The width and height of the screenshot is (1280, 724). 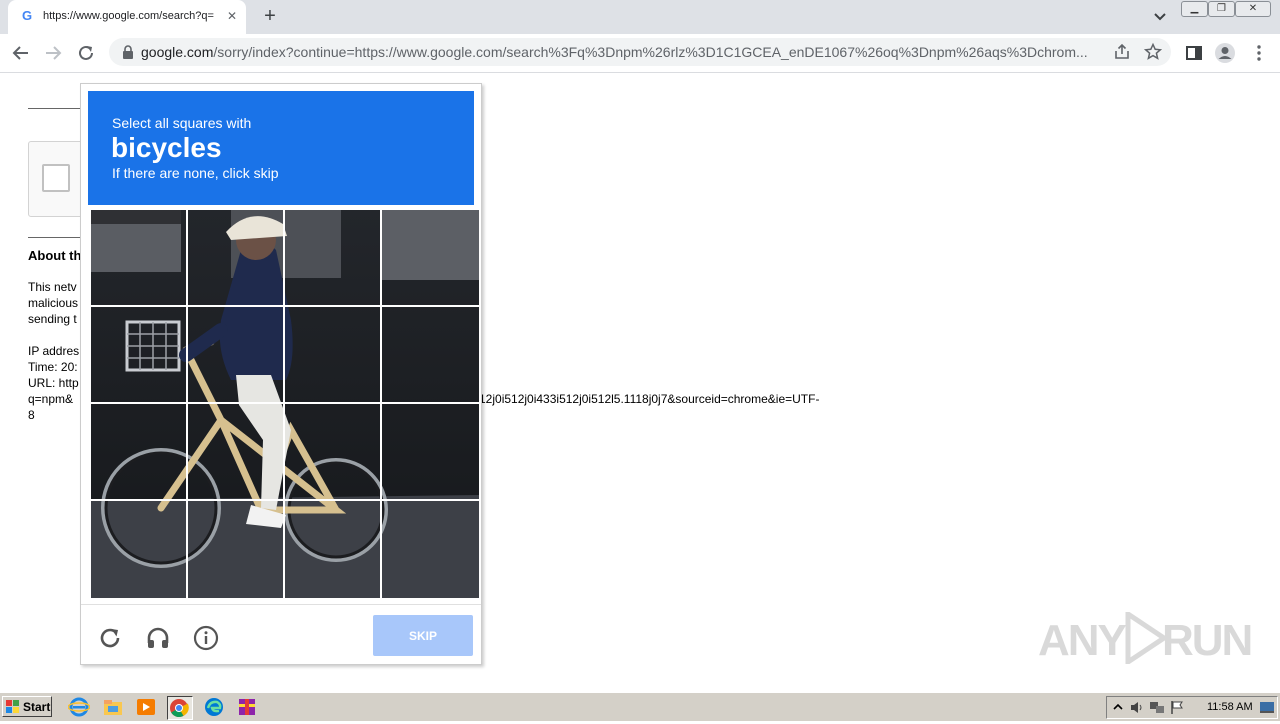 What do you see at coordinates (53, 53) in the screenshot?
I see `forward-arrow-icon` at bounding box center [53, 53].